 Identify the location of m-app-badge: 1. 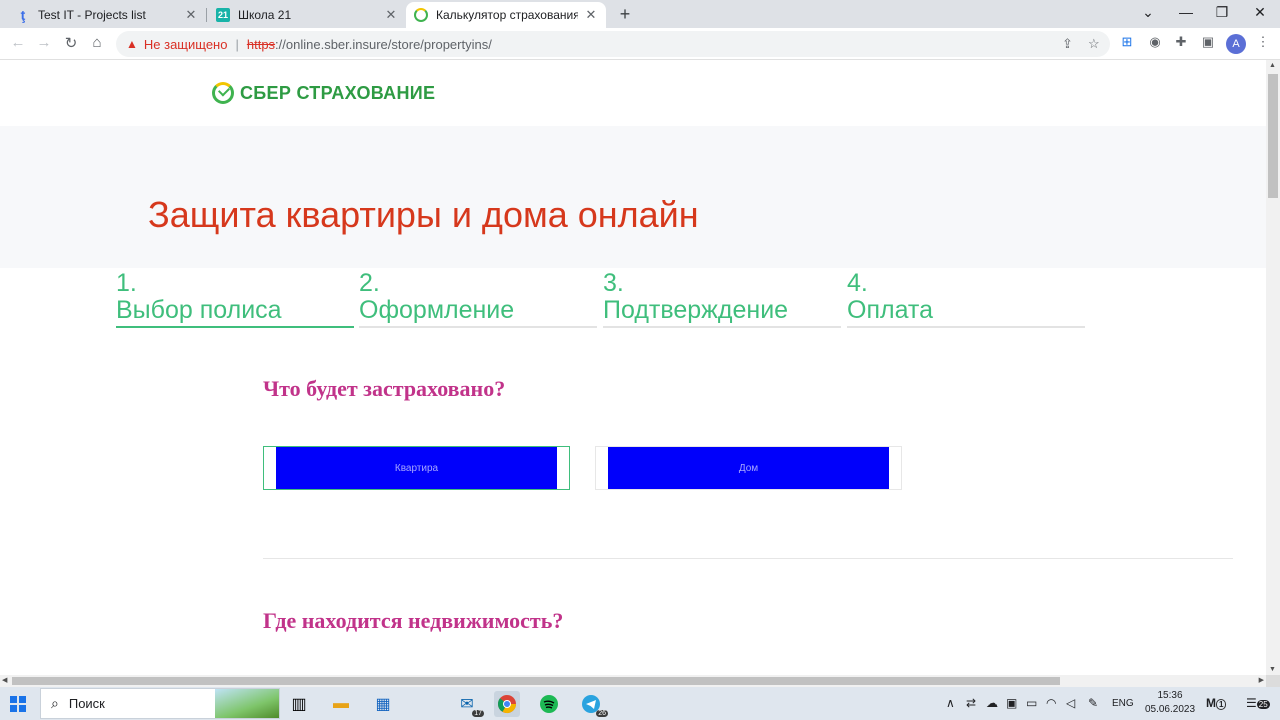
(1221, 704).